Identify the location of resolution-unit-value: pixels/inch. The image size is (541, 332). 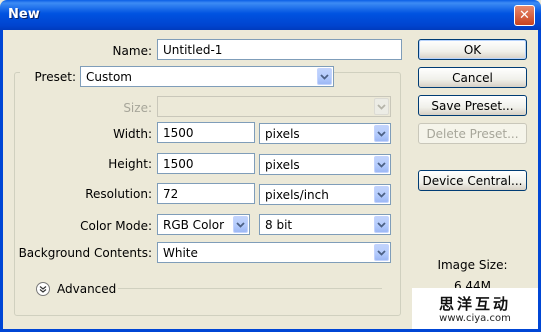
(297, 195).